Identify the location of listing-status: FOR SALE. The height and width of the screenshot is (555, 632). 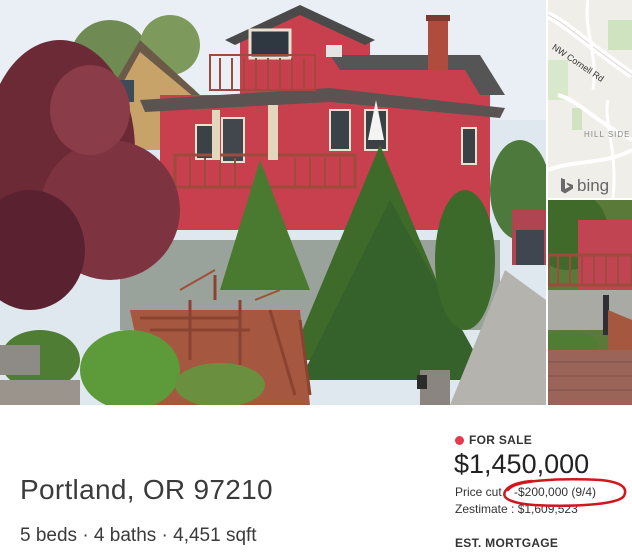
(493, 440).